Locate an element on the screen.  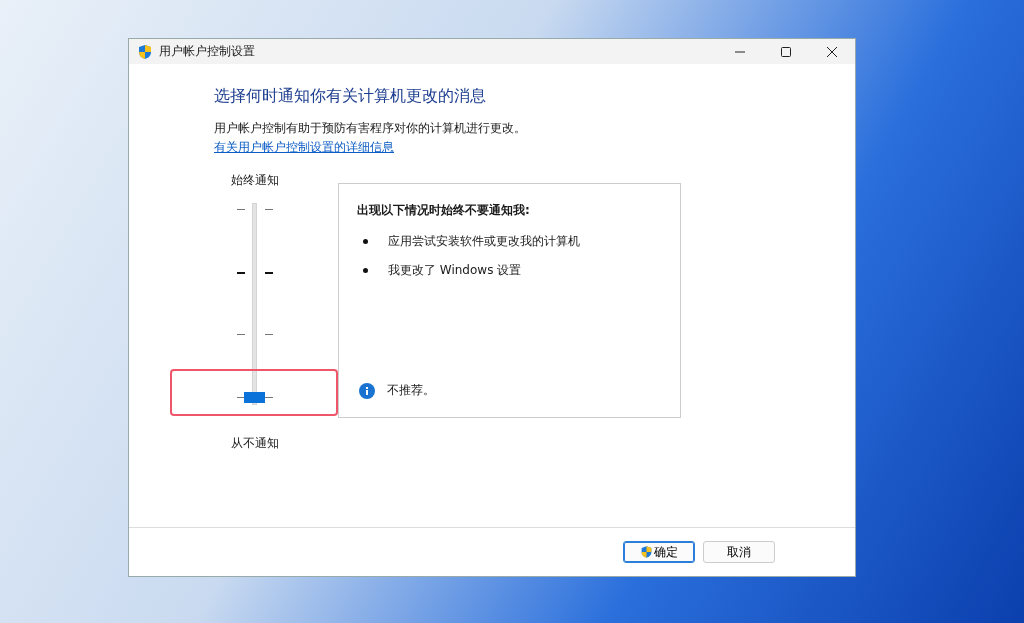
info-icon is located at coordinates (367, 390).